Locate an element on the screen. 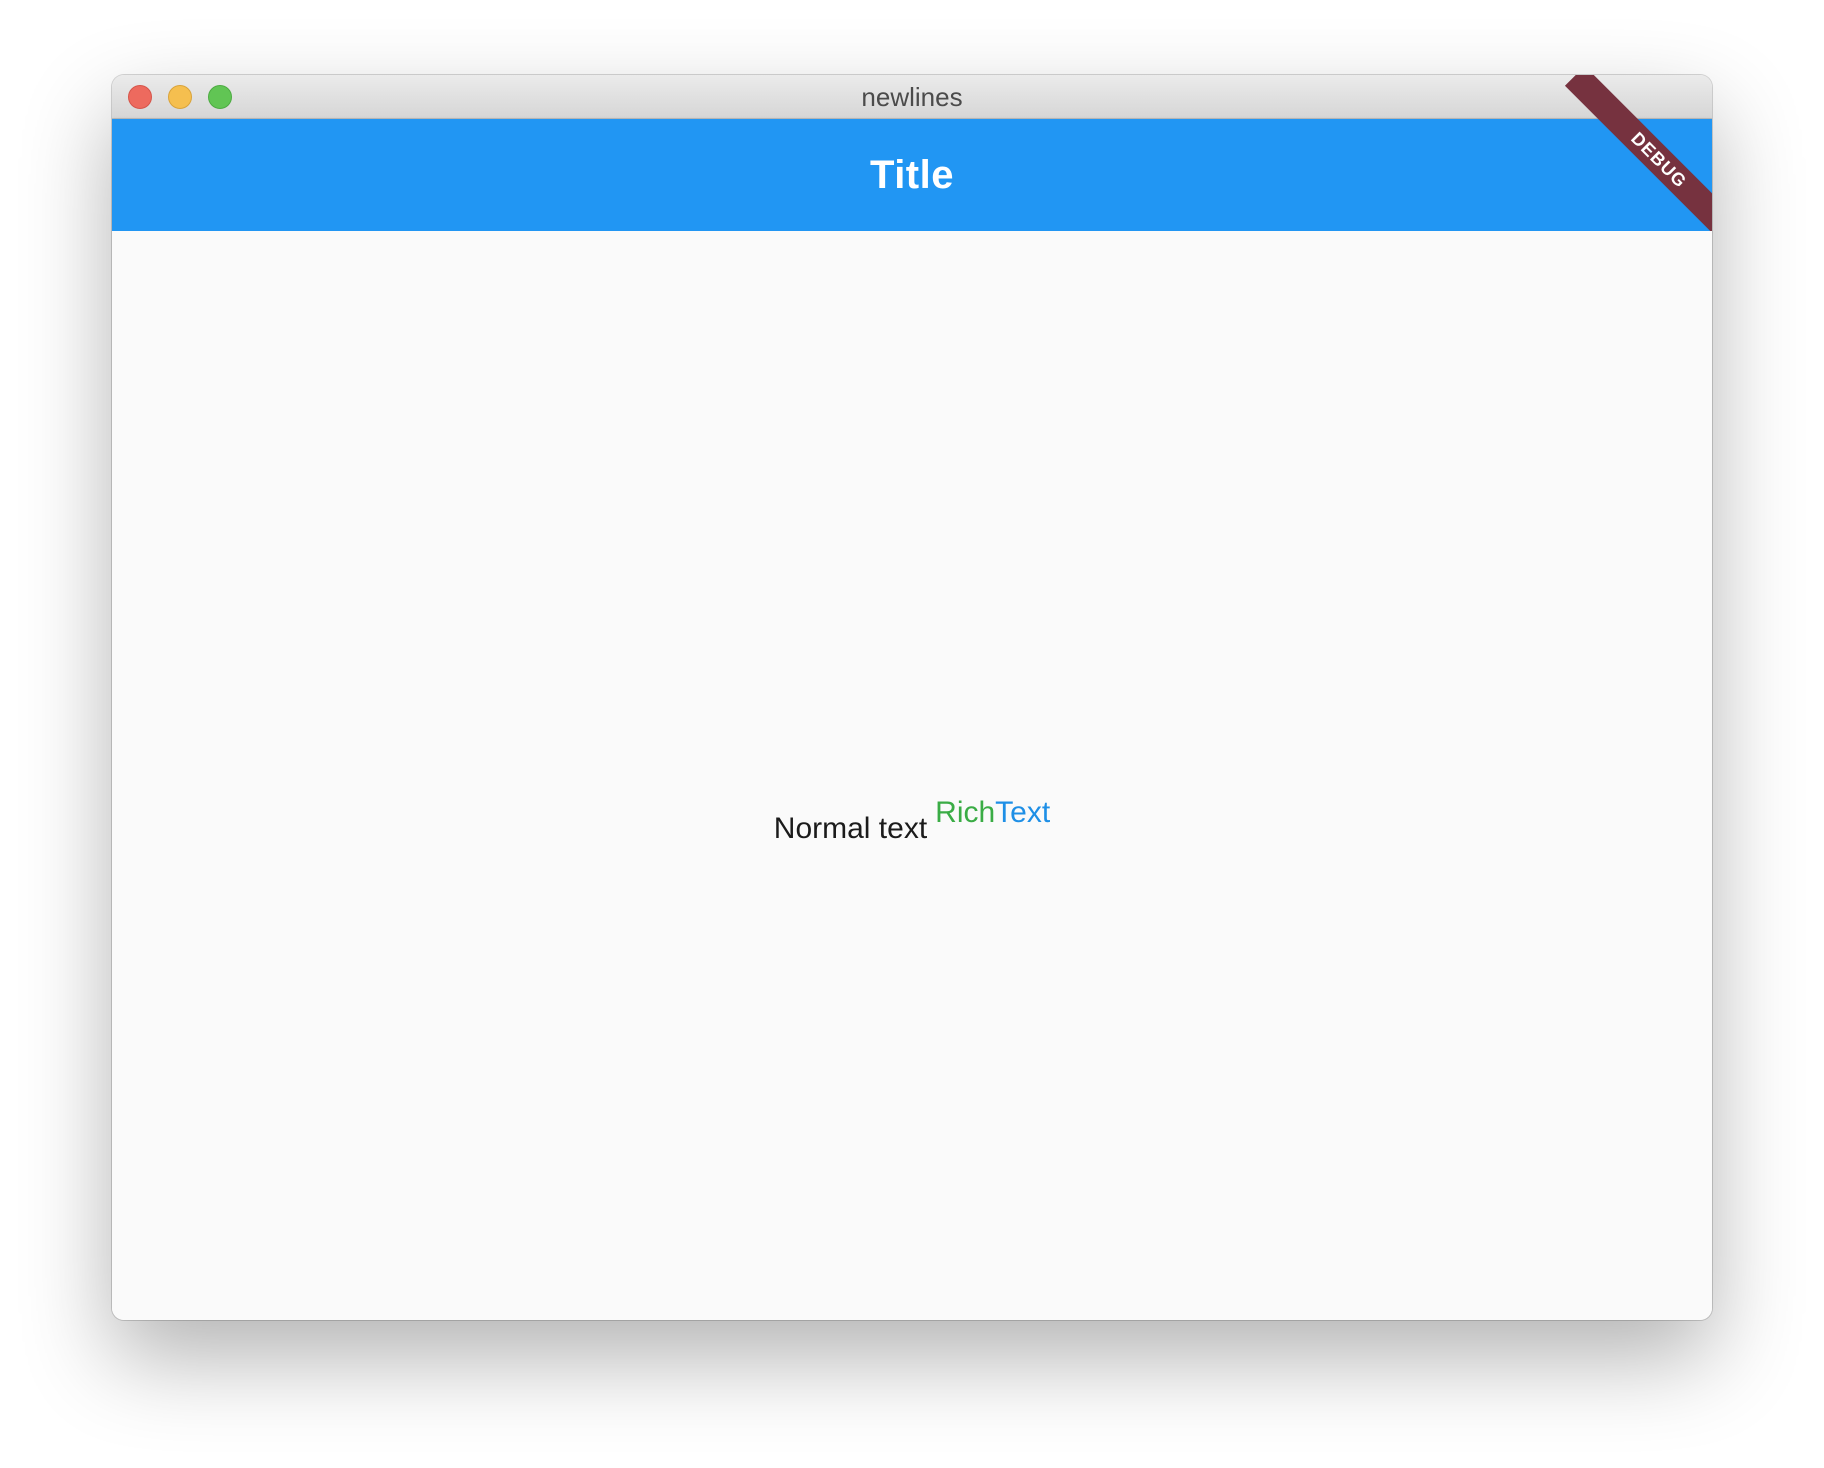  text-row: Normal text RichText is located at coordinates (912, 821).